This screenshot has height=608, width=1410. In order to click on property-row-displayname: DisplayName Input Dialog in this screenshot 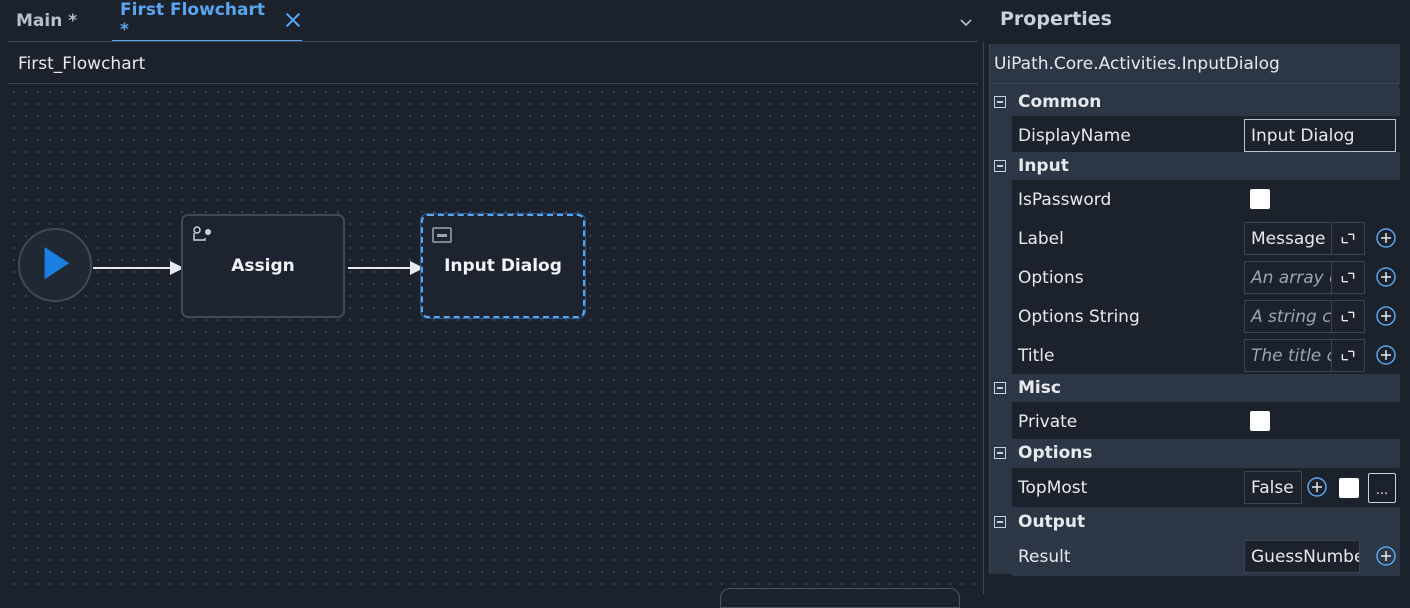, I will do `click(1206, 135)`.